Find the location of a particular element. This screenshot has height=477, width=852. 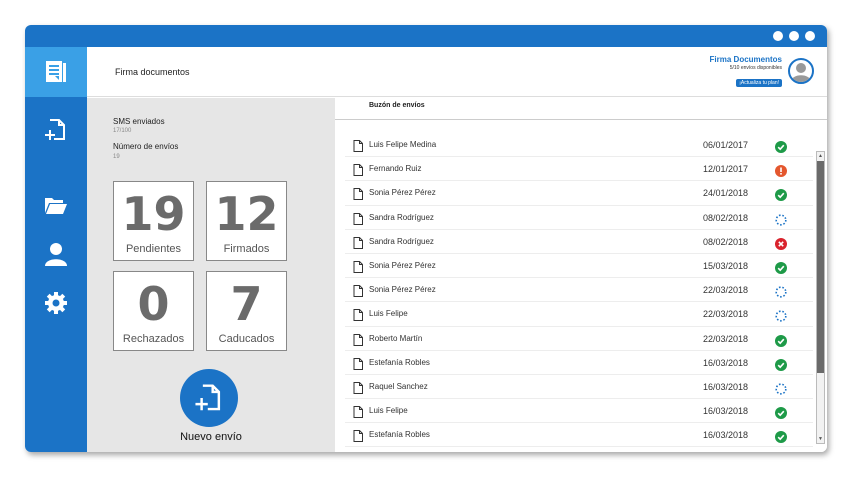

window-menu-dots is located at coordinates (794, 36).